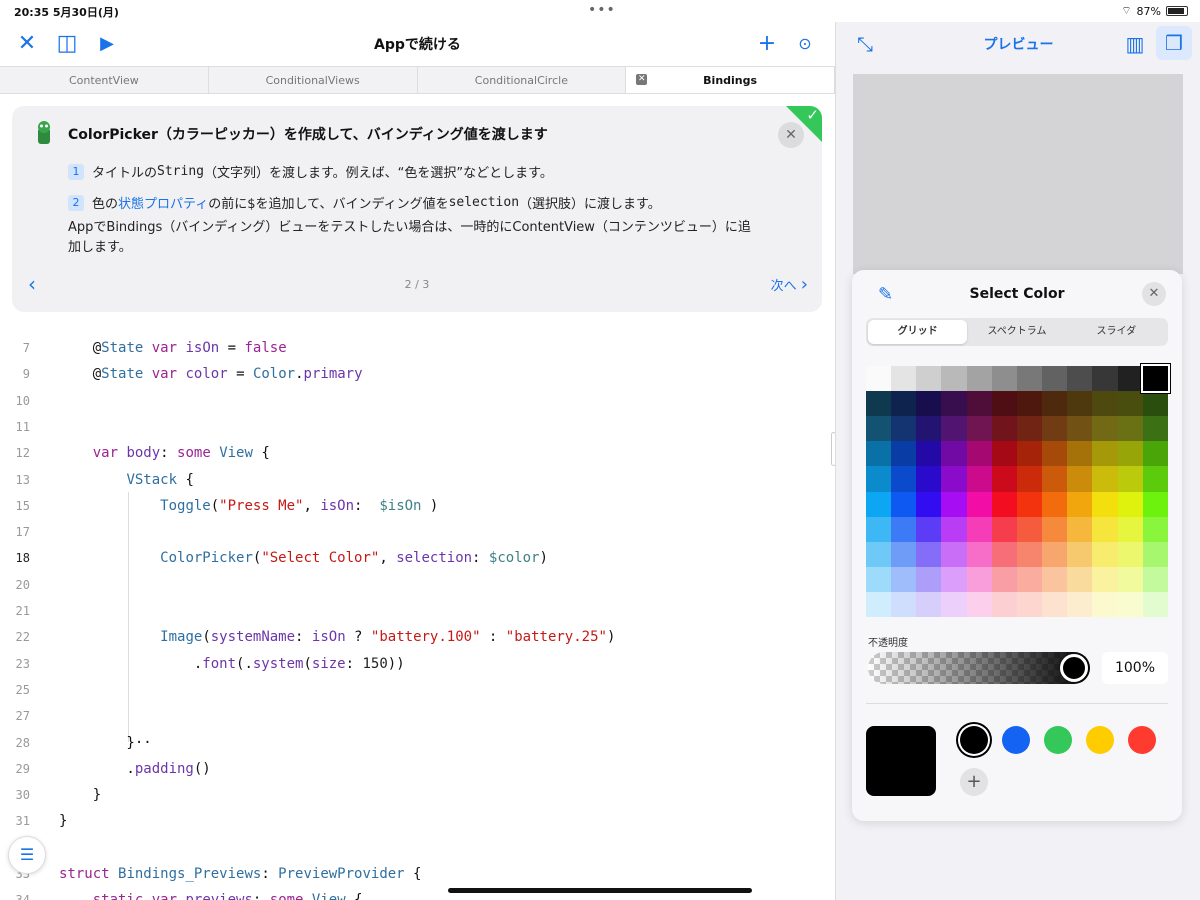  I want to click on tab-conditionalviews: ConditionalViews, so click(313, 80).